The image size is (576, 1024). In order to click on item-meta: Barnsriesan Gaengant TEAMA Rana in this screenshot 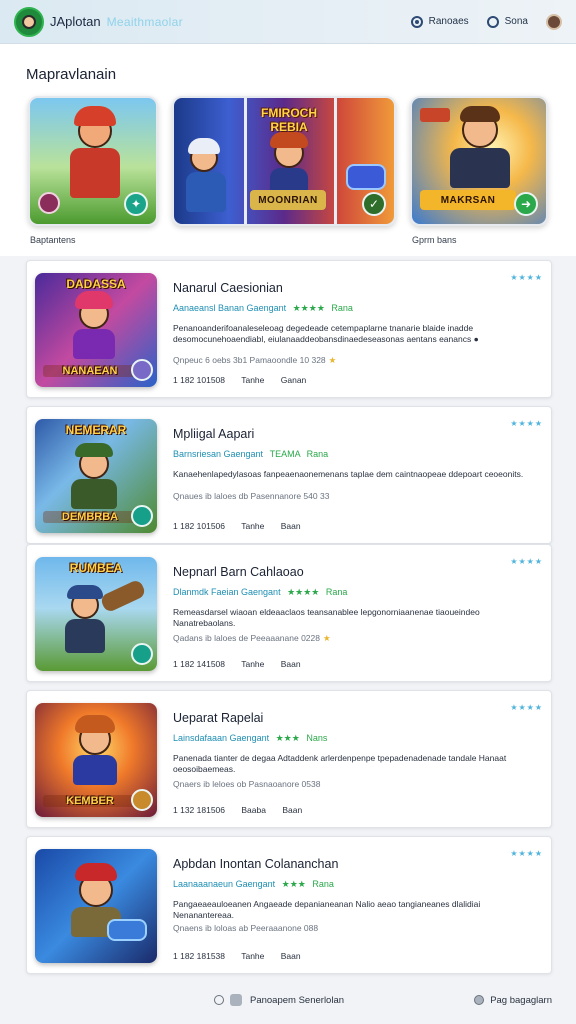, I will do `click(250, 454)`.